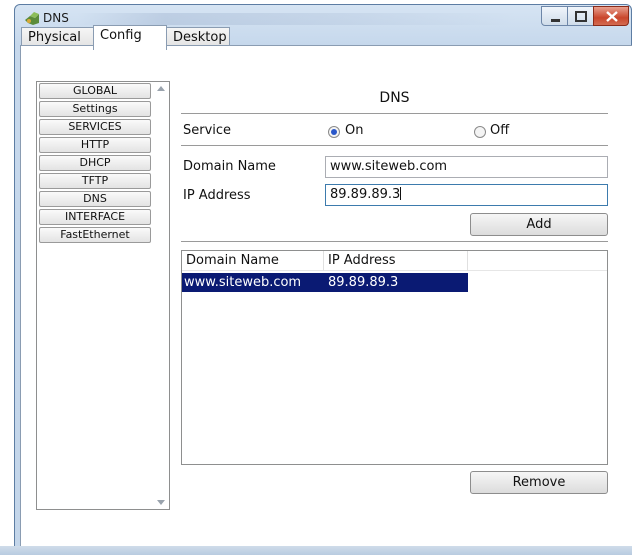  Describe the element at coordinates (537, 261) in the screenshot. I see `column-header-empty` at that location.